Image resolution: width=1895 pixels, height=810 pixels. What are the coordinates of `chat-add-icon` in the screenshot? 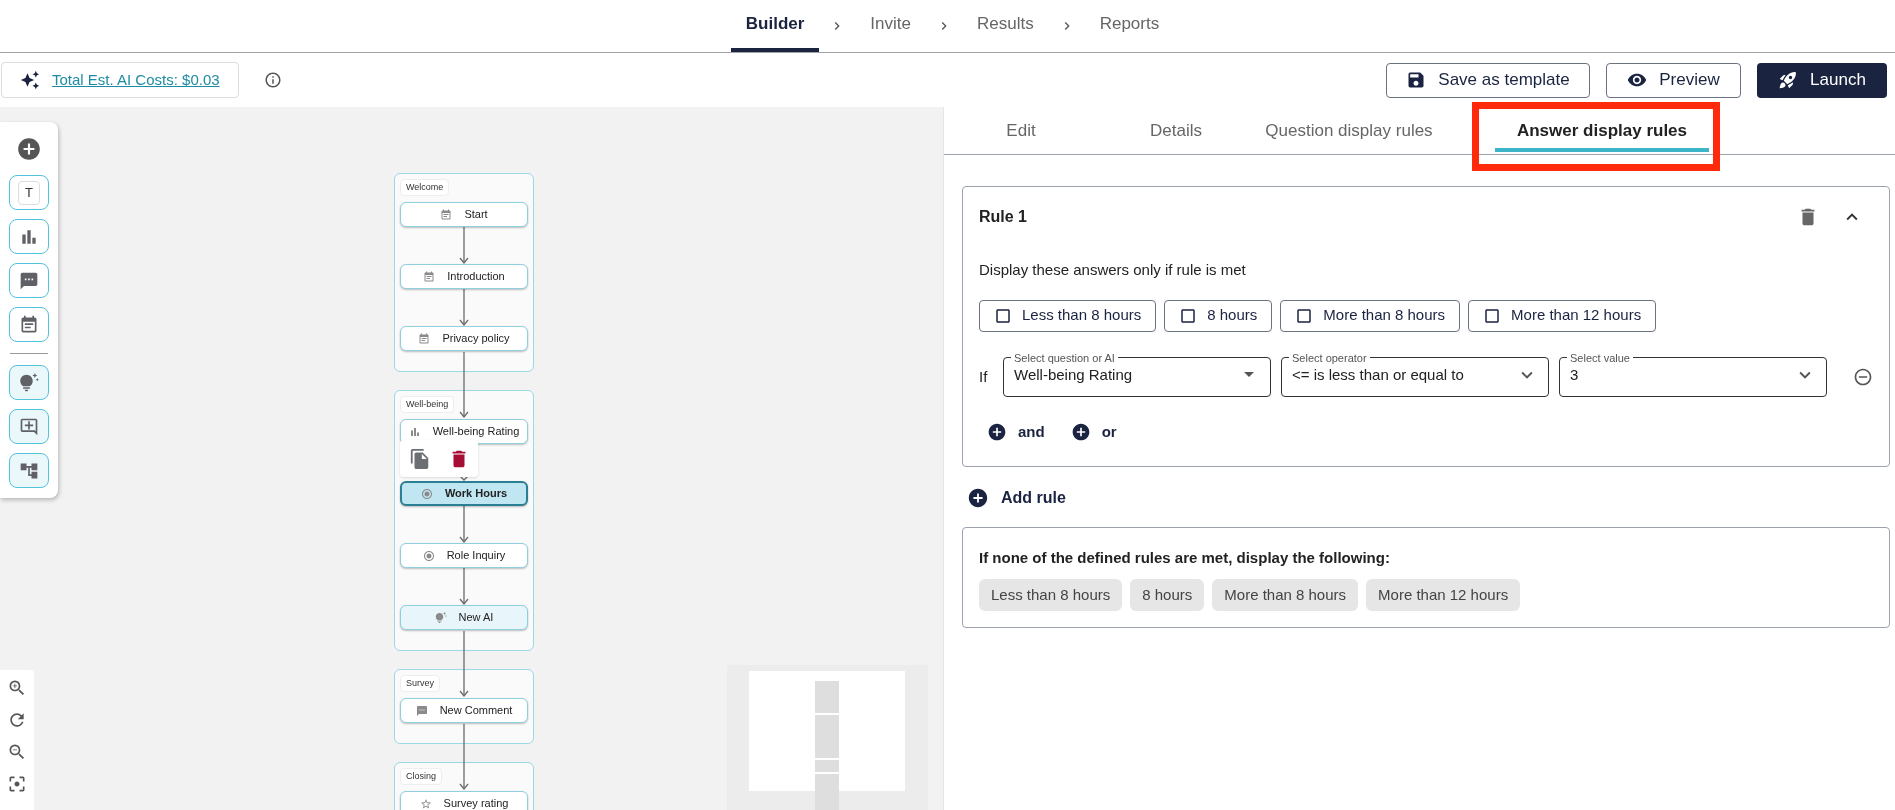 It's located at (29, 426).